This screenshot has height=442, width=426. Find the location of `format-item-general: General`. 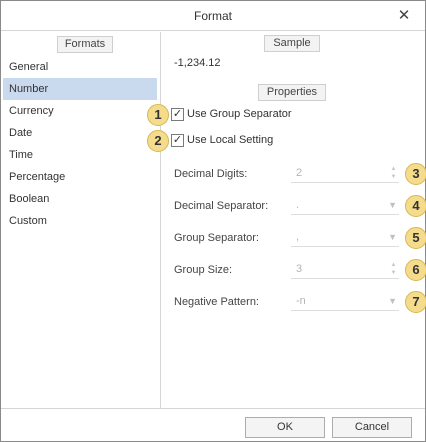

format-item-general: General is located at coordinates (80, 67).